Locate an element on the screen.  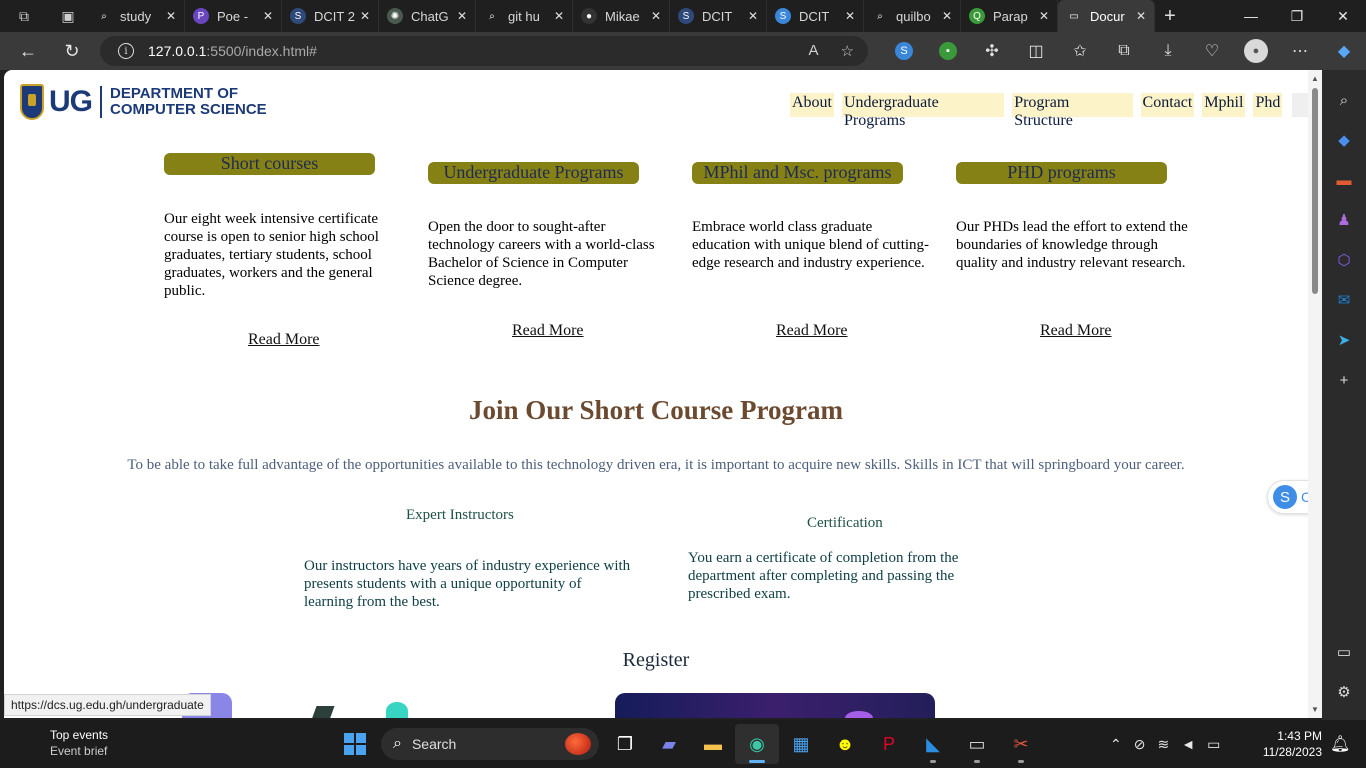
task-view-icon: ❐ is located at coordinates (625, 744).